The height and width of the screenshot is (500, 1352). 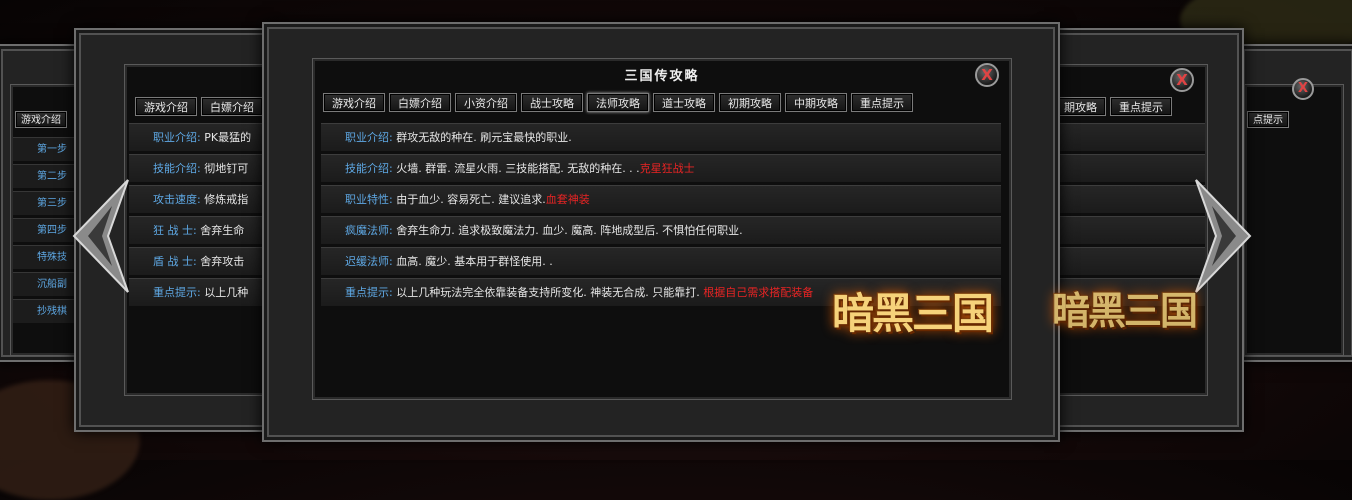 I want to click on window-title: 三国传攻略, so click(x=662, y=76).